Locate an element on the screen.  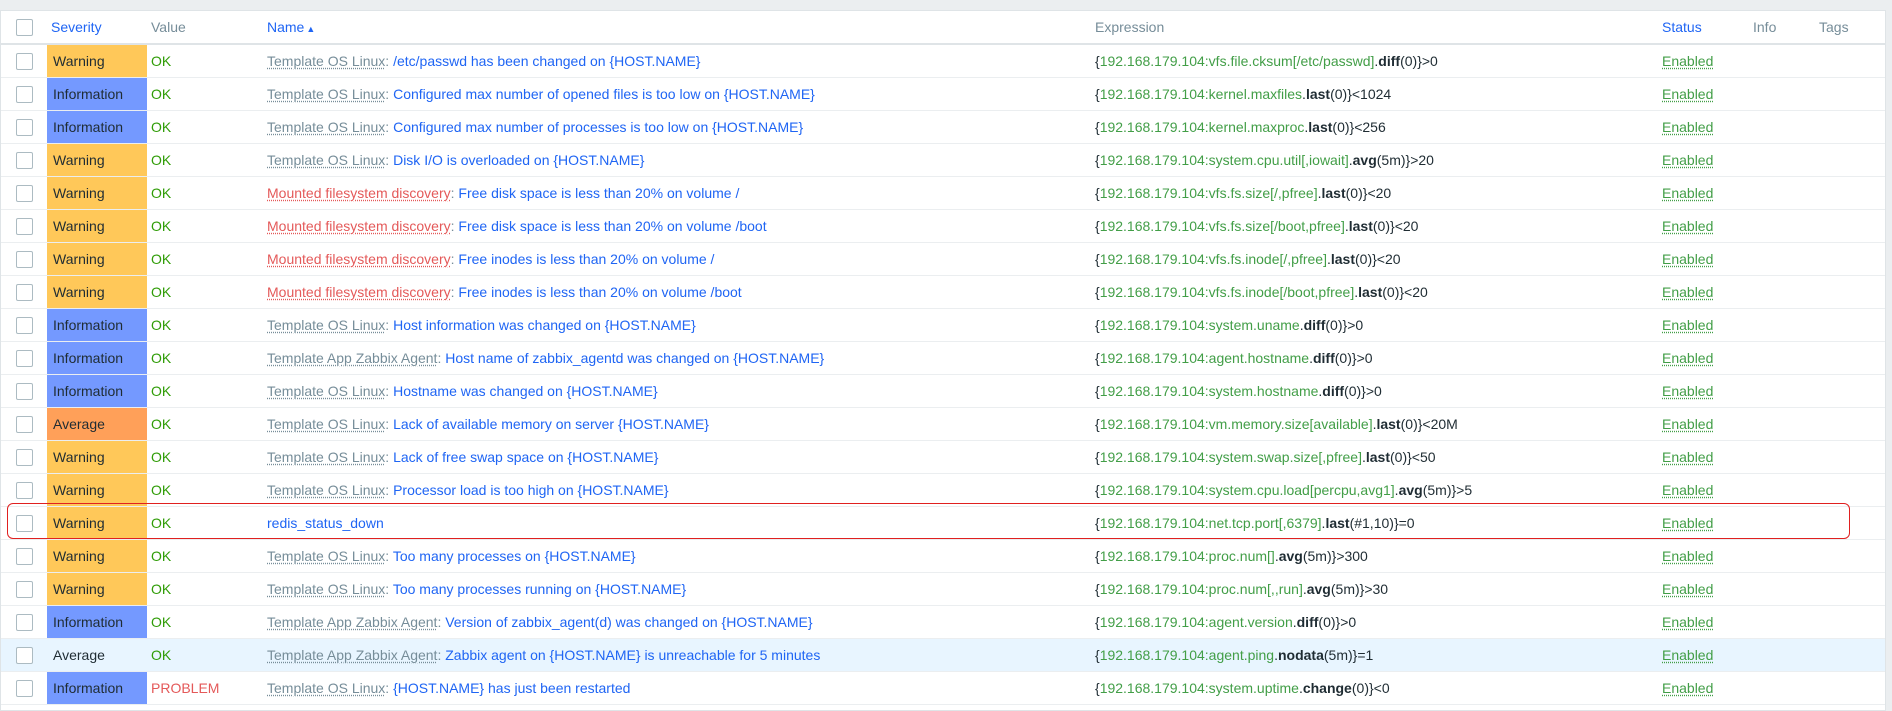
expression-item-link: 192.168.179.104:proc.num[] is located at coordinates (1187, 556).